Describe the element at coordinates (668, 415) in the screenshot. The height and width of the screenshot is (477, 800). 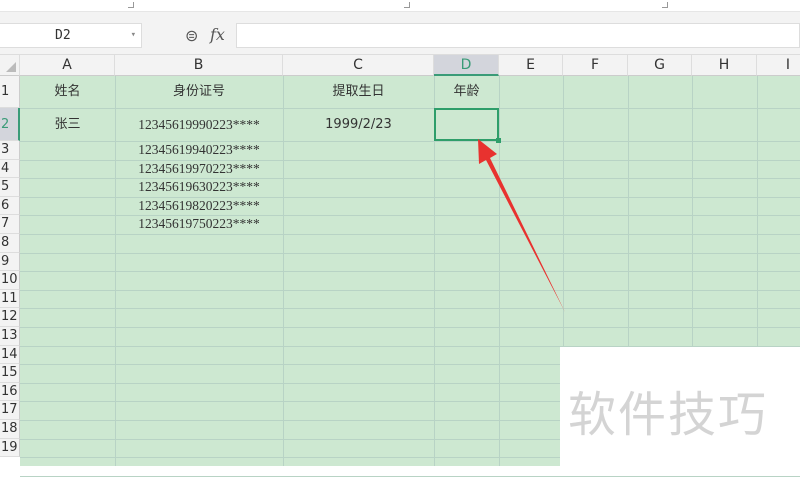
I see `watermark-text: 软件技巧` at that location.